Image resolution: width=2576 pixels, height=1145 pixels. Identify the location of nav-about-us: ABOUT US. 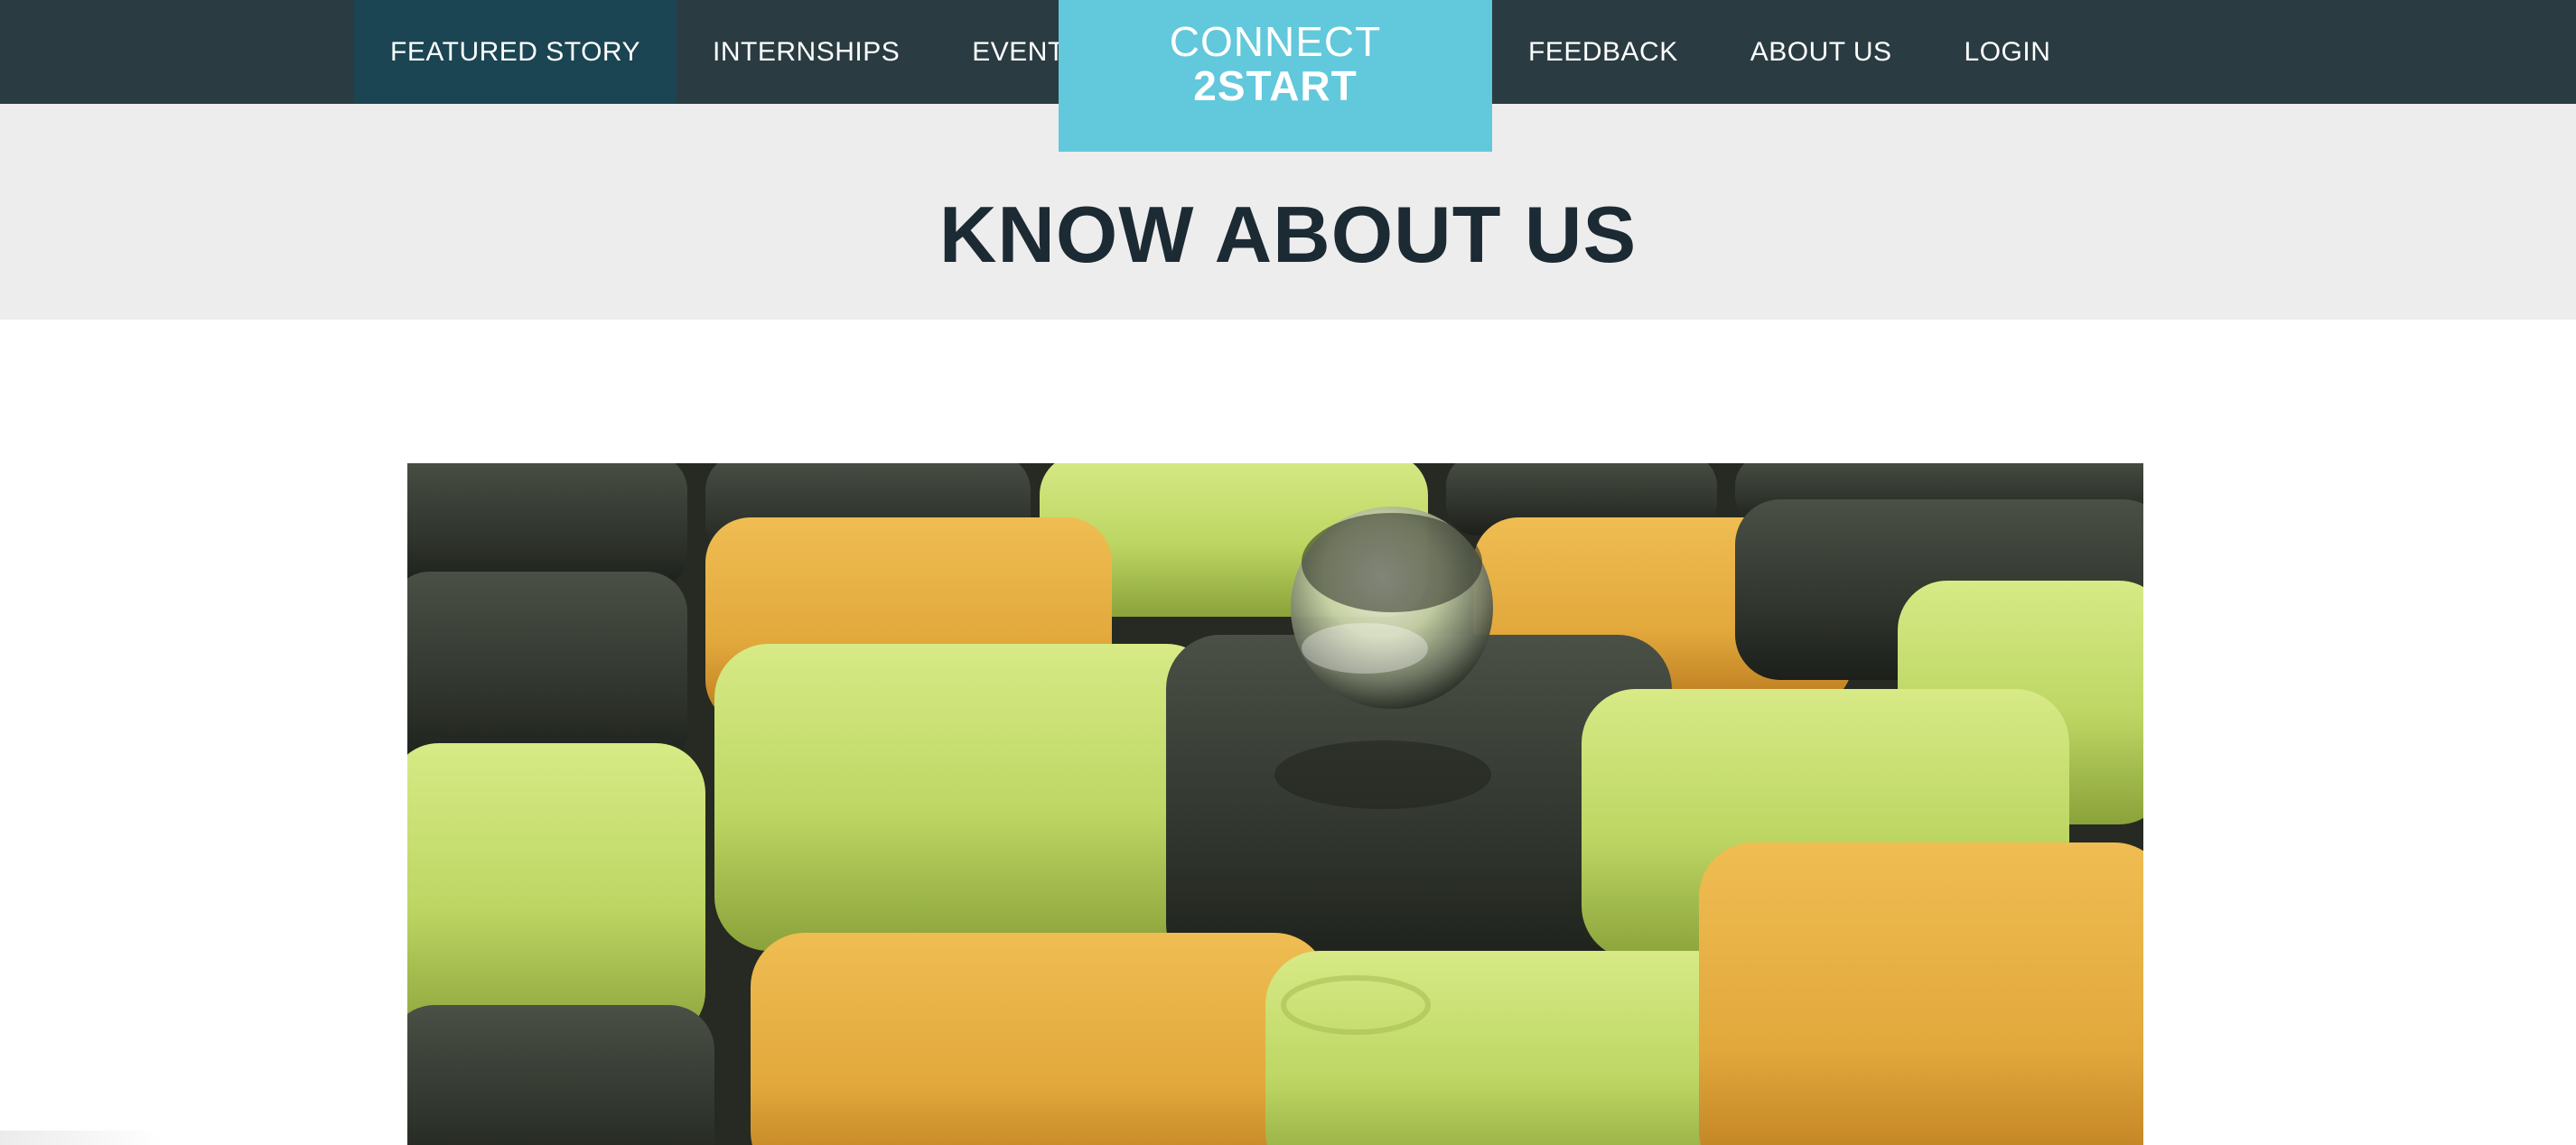
(1821, 52).